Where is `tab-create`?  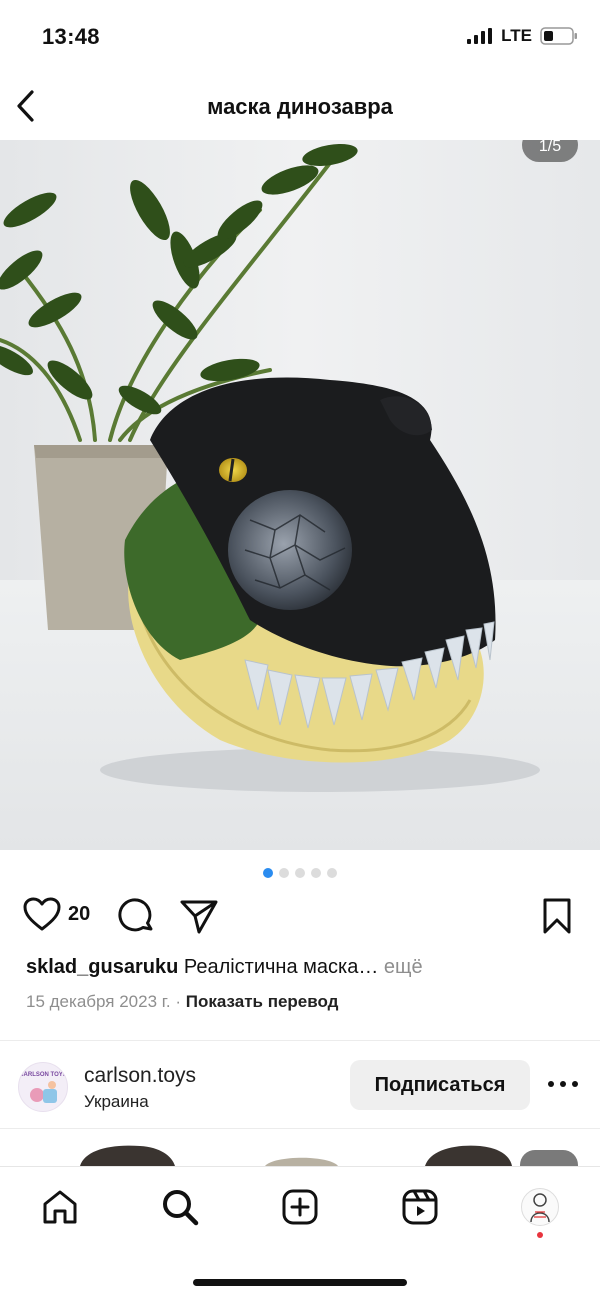
tab-create is located at coordinates (300, 1207).